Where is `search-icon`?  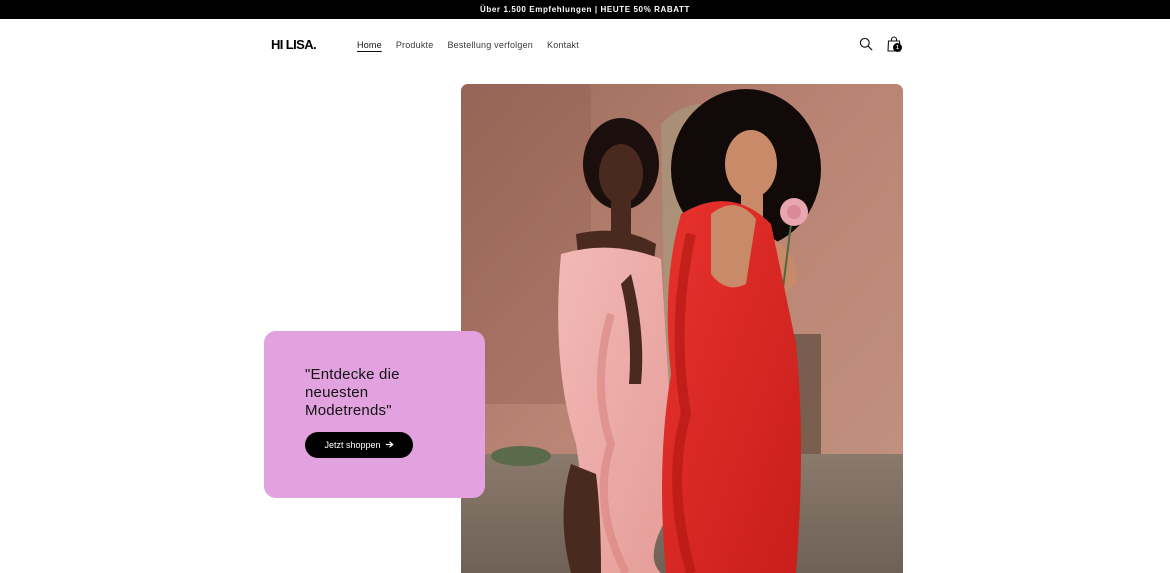
search-icon is located at coordinates (866, 44).